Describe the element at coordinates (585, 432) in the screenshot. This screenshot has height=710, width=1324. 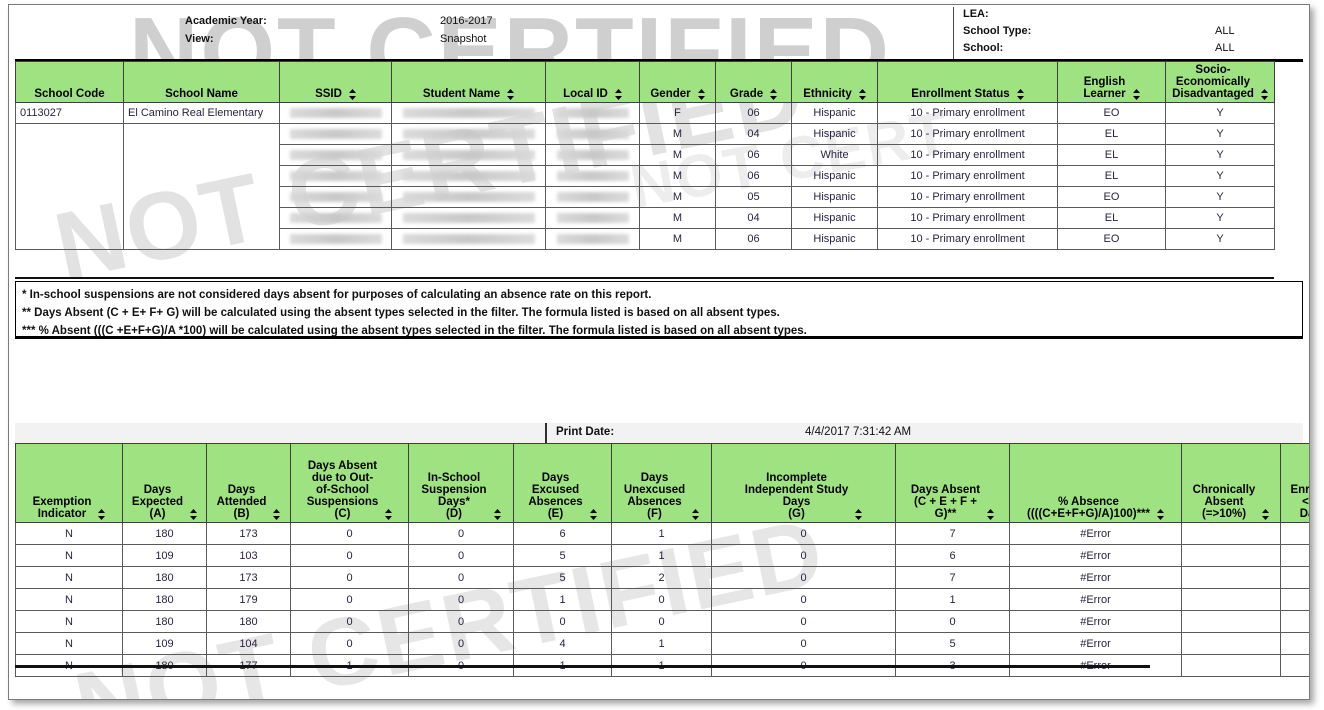
I see `print-date-label: Print Date:` at that location.